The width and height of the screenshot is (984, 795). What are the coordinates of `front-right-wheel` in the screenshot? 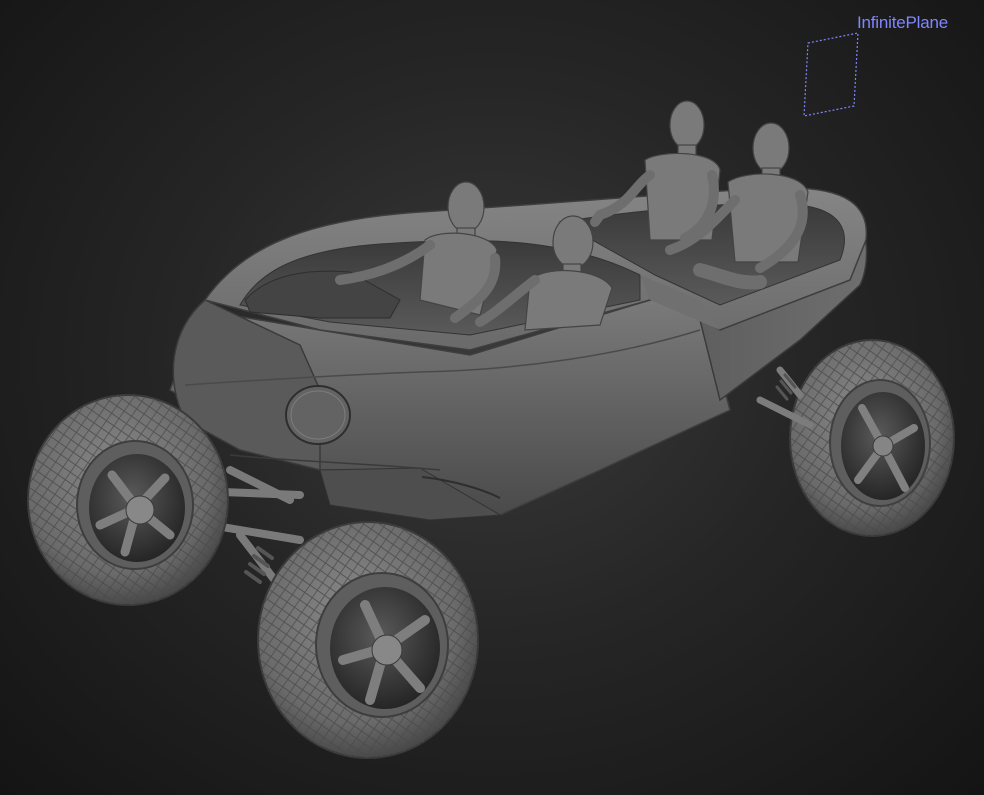 It's located at (368, 640).